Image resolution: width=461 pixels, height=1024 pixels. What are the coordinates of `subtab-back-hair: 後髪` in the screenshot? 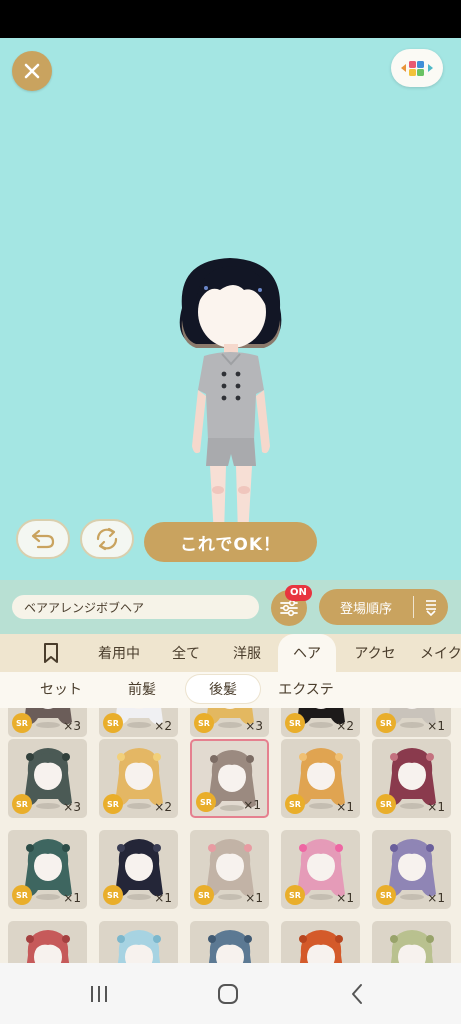 It's located at (223, 689).